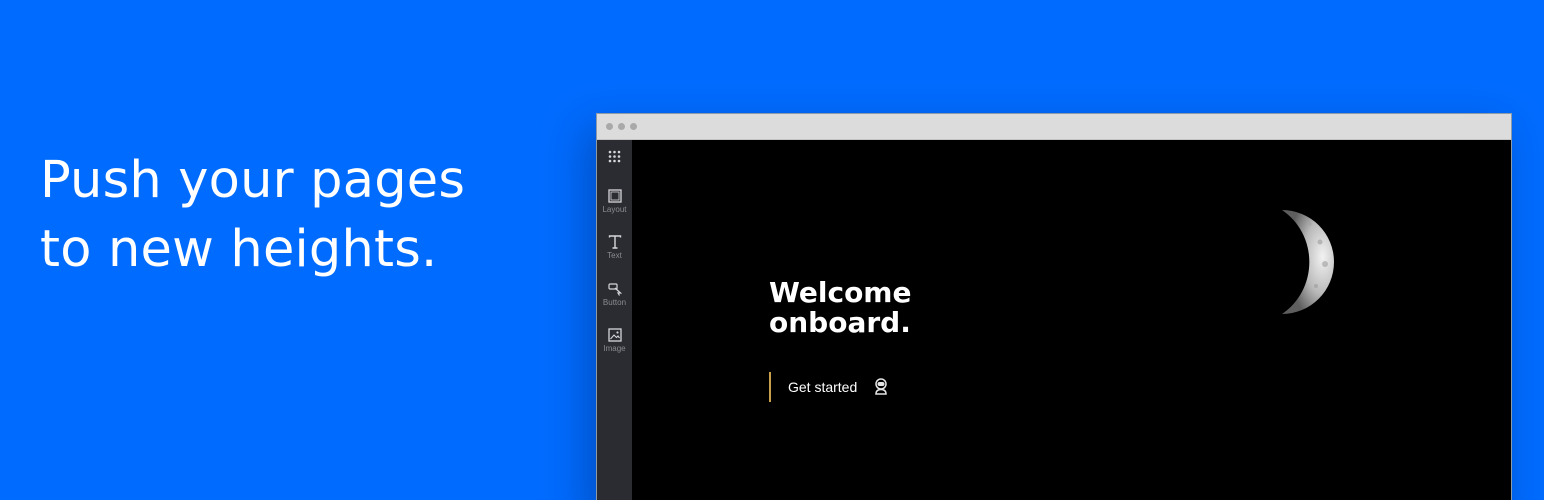 This screenshot has height=500, width=1544. I want to click on sidebar-item-button: Button, so click(614, 294).